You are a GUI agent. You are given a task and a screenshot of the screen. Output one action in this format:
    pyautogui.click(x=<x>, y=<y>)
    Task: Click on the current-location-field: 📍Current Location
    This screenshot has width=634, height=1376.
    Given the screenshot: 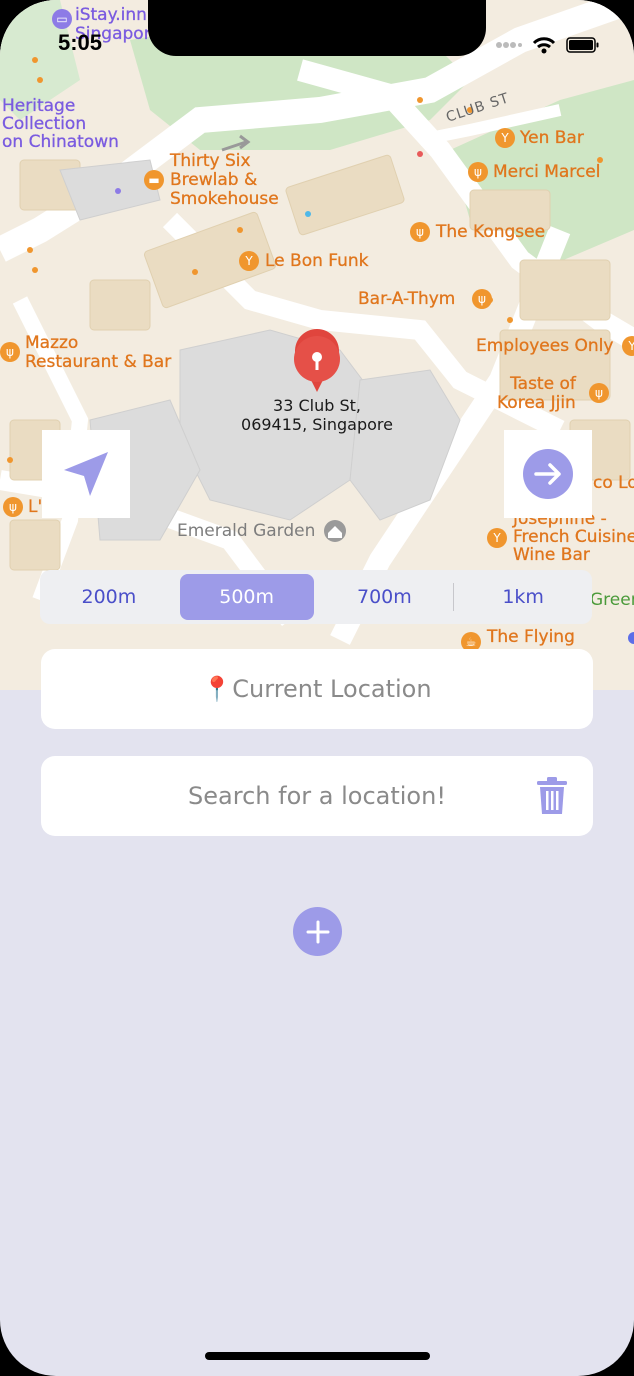 What is the action you would take?
    pyautogui.click(x=317, y=689)
    